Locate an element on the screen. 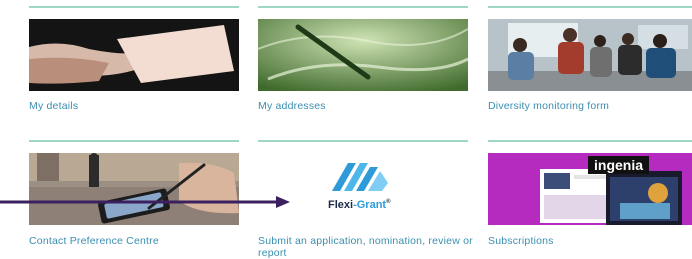 This screenshot has height=259, width=692. flexi-word: Flexi is located at coordinates (341, 205).